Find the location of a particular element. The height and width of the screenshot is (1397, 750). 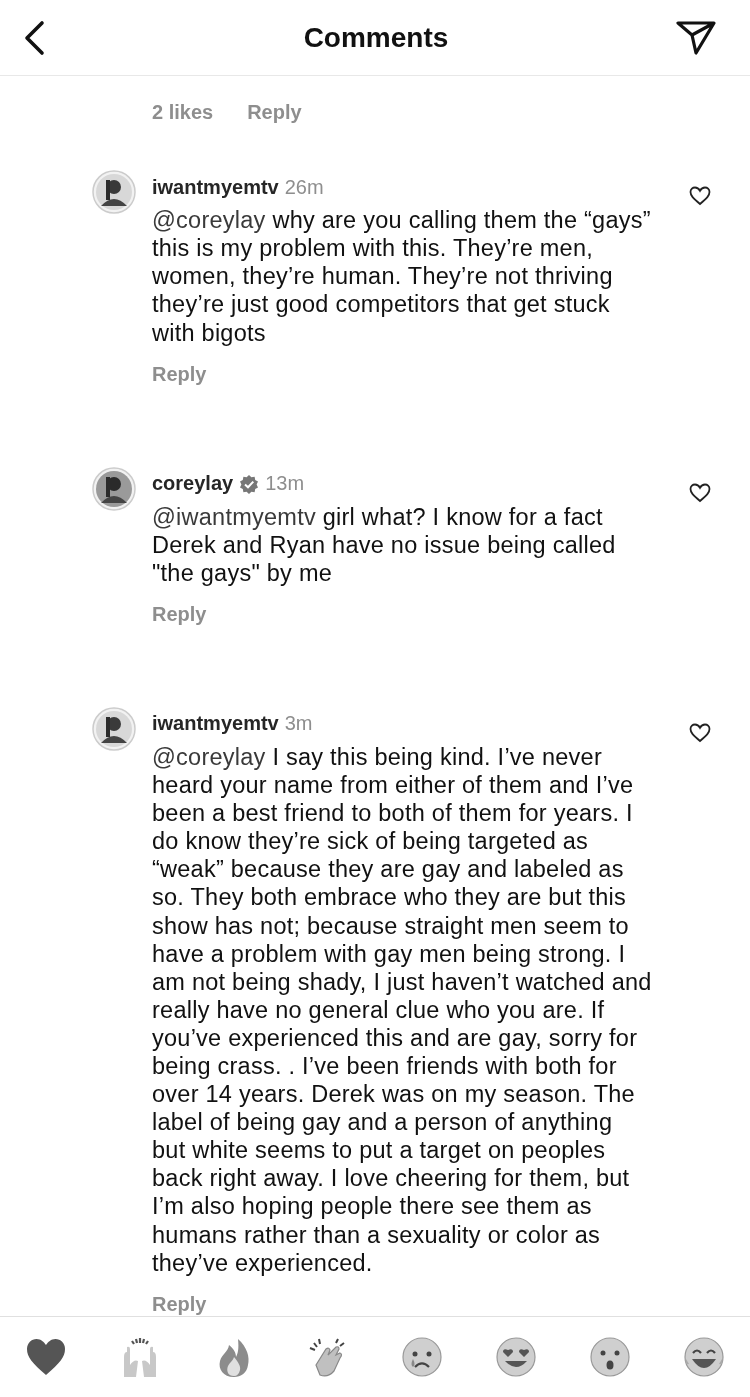

comment-text: @iwantmyemtv girl what? I know for a fact Derek and Ryan have no issue being called "the gays" by me is located at coordinates (384, 544).